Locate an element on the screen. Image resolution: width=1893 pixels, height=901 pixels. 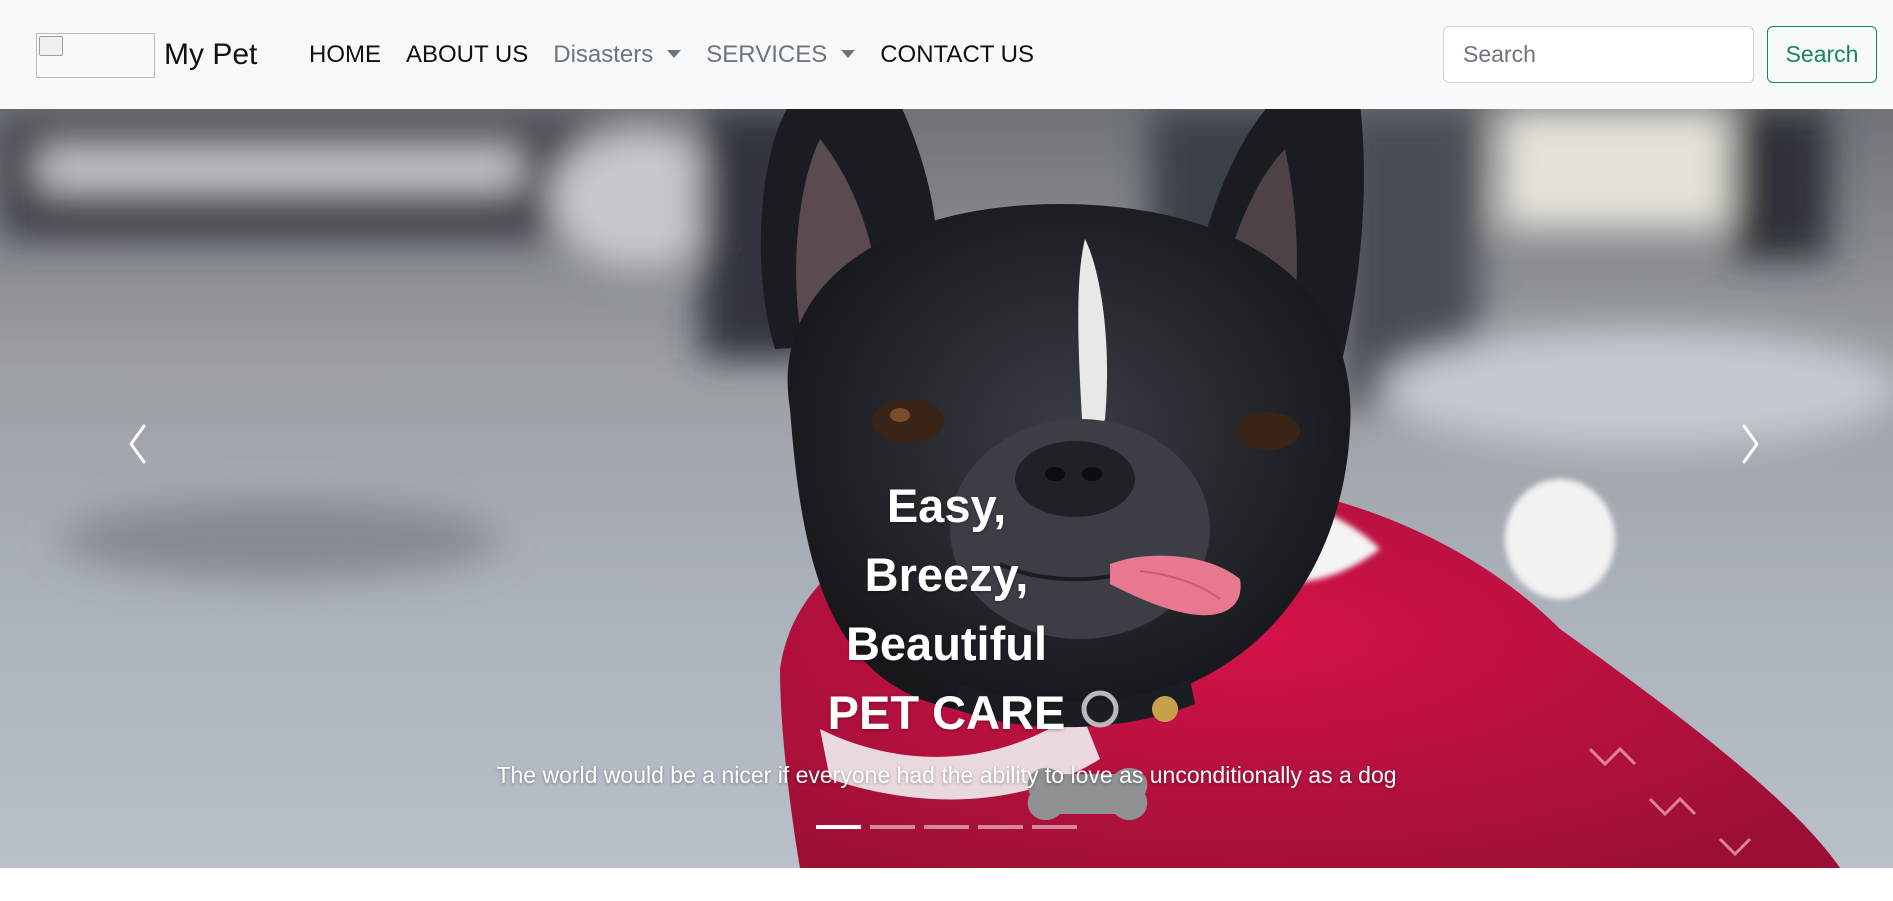
carousel-prev-button is located at coordinates (141, 444).